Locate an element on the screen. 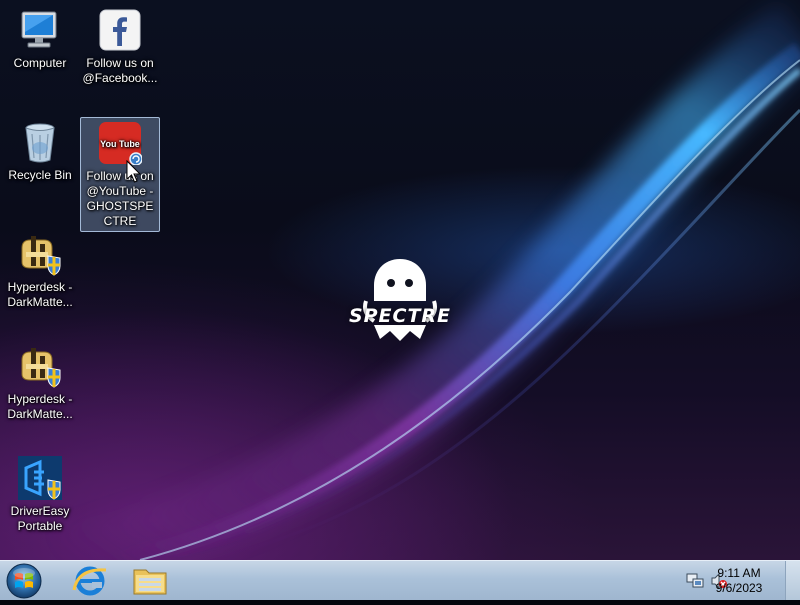 The image size is (800, 605). clock-time: 9:11 AM is located at coordinates (739, 573).